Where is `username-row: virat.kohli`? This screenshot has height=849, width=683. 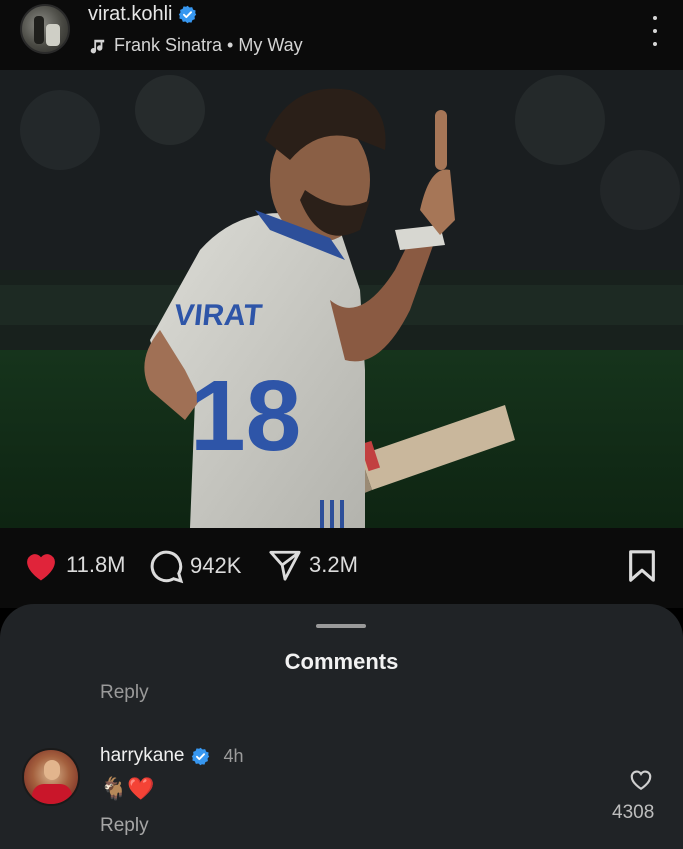 username-row: virat.kohli is located at coordinates (142, 14).